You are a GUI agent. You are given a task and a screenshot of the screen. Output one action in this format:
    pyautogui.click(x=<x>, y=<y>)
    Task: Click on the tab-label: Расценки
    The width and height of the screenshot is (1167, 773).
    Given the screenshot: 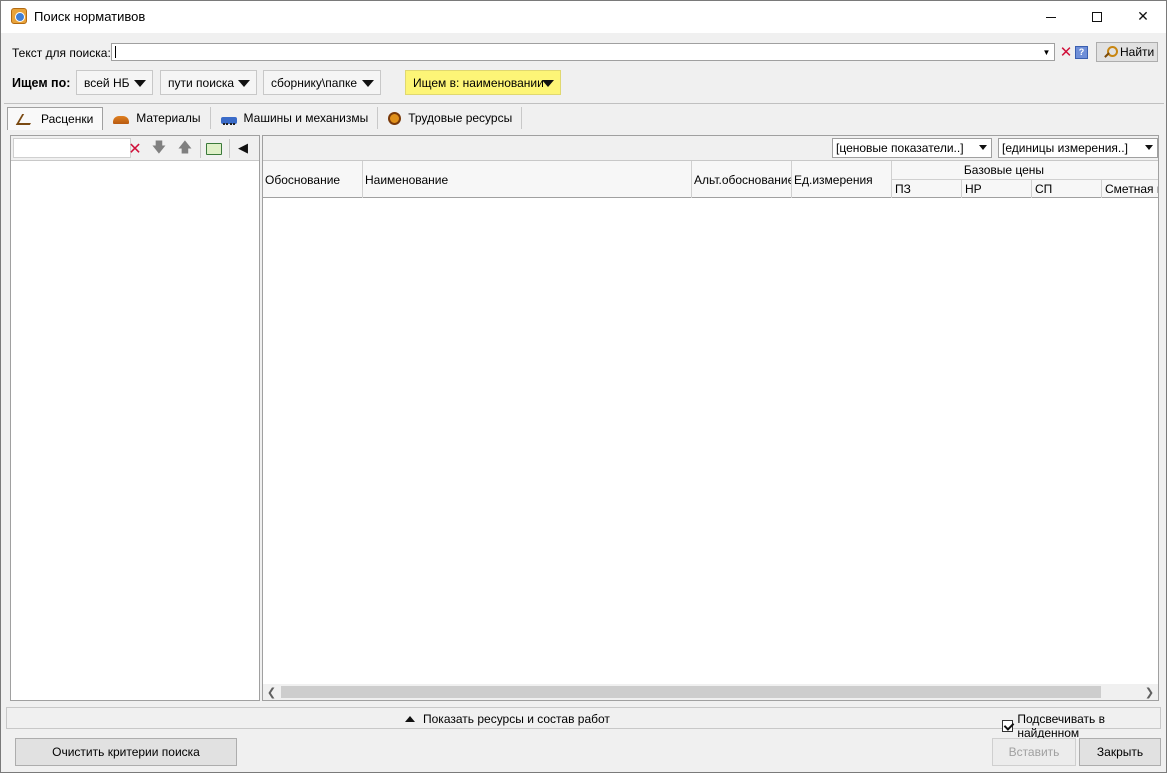 What is the action you would take?
    pyautogui.click(x=67, y=119)
    